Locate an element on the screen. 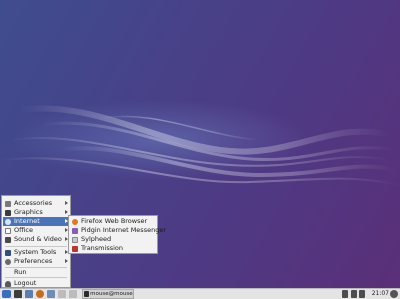 This screenshot has height=299, width=400. accessories-icon is located at coordinates (8, 203).